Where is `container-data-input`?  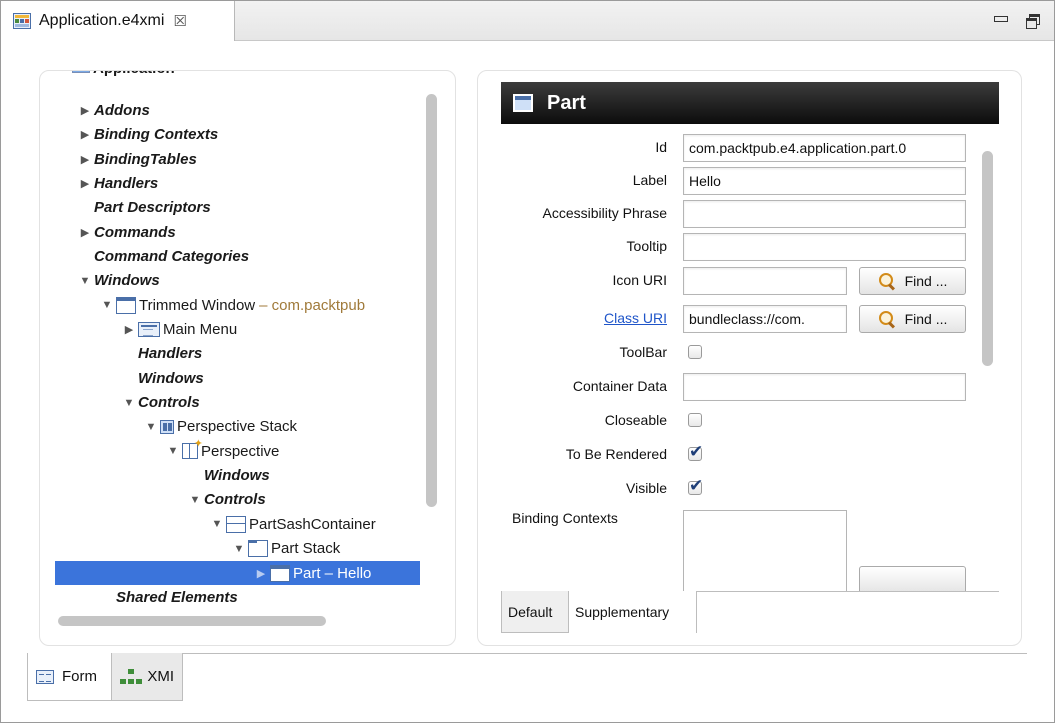
container-data-input is located at coordinates (824, 387).